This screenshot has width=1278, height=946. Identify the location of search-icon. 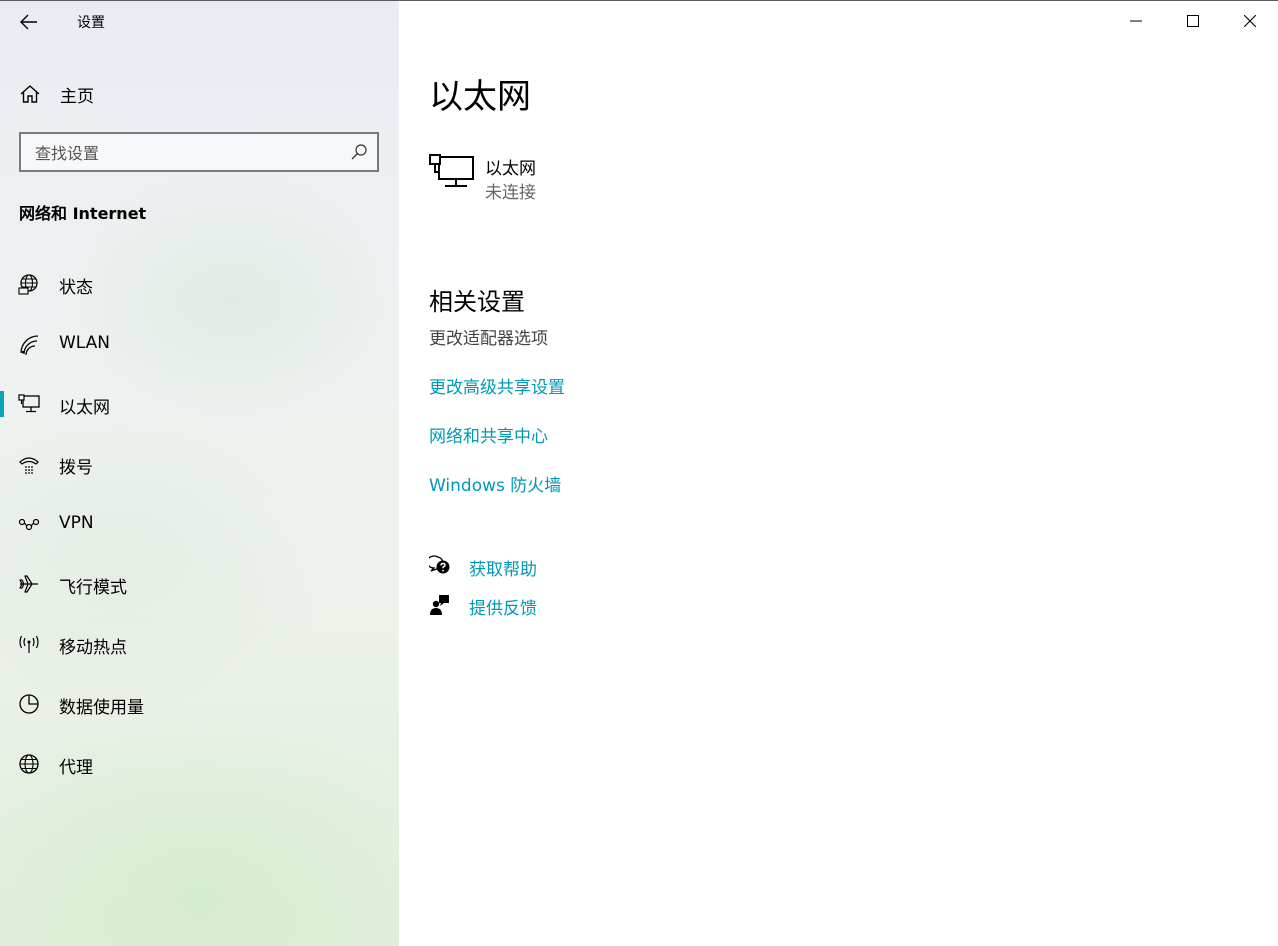
(359, 152).